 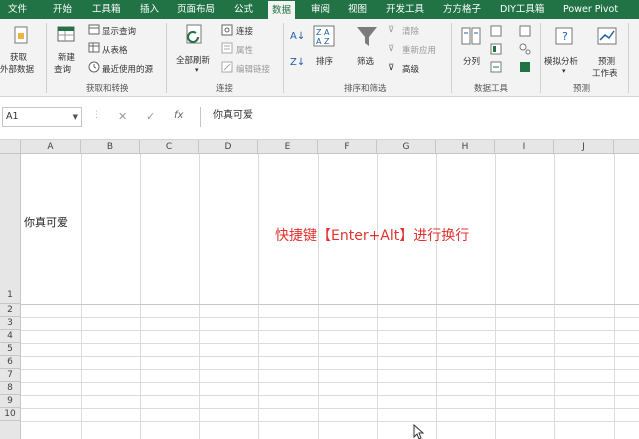 I want to click on reapply-label: 重新应用, so click(x=419, y=51).